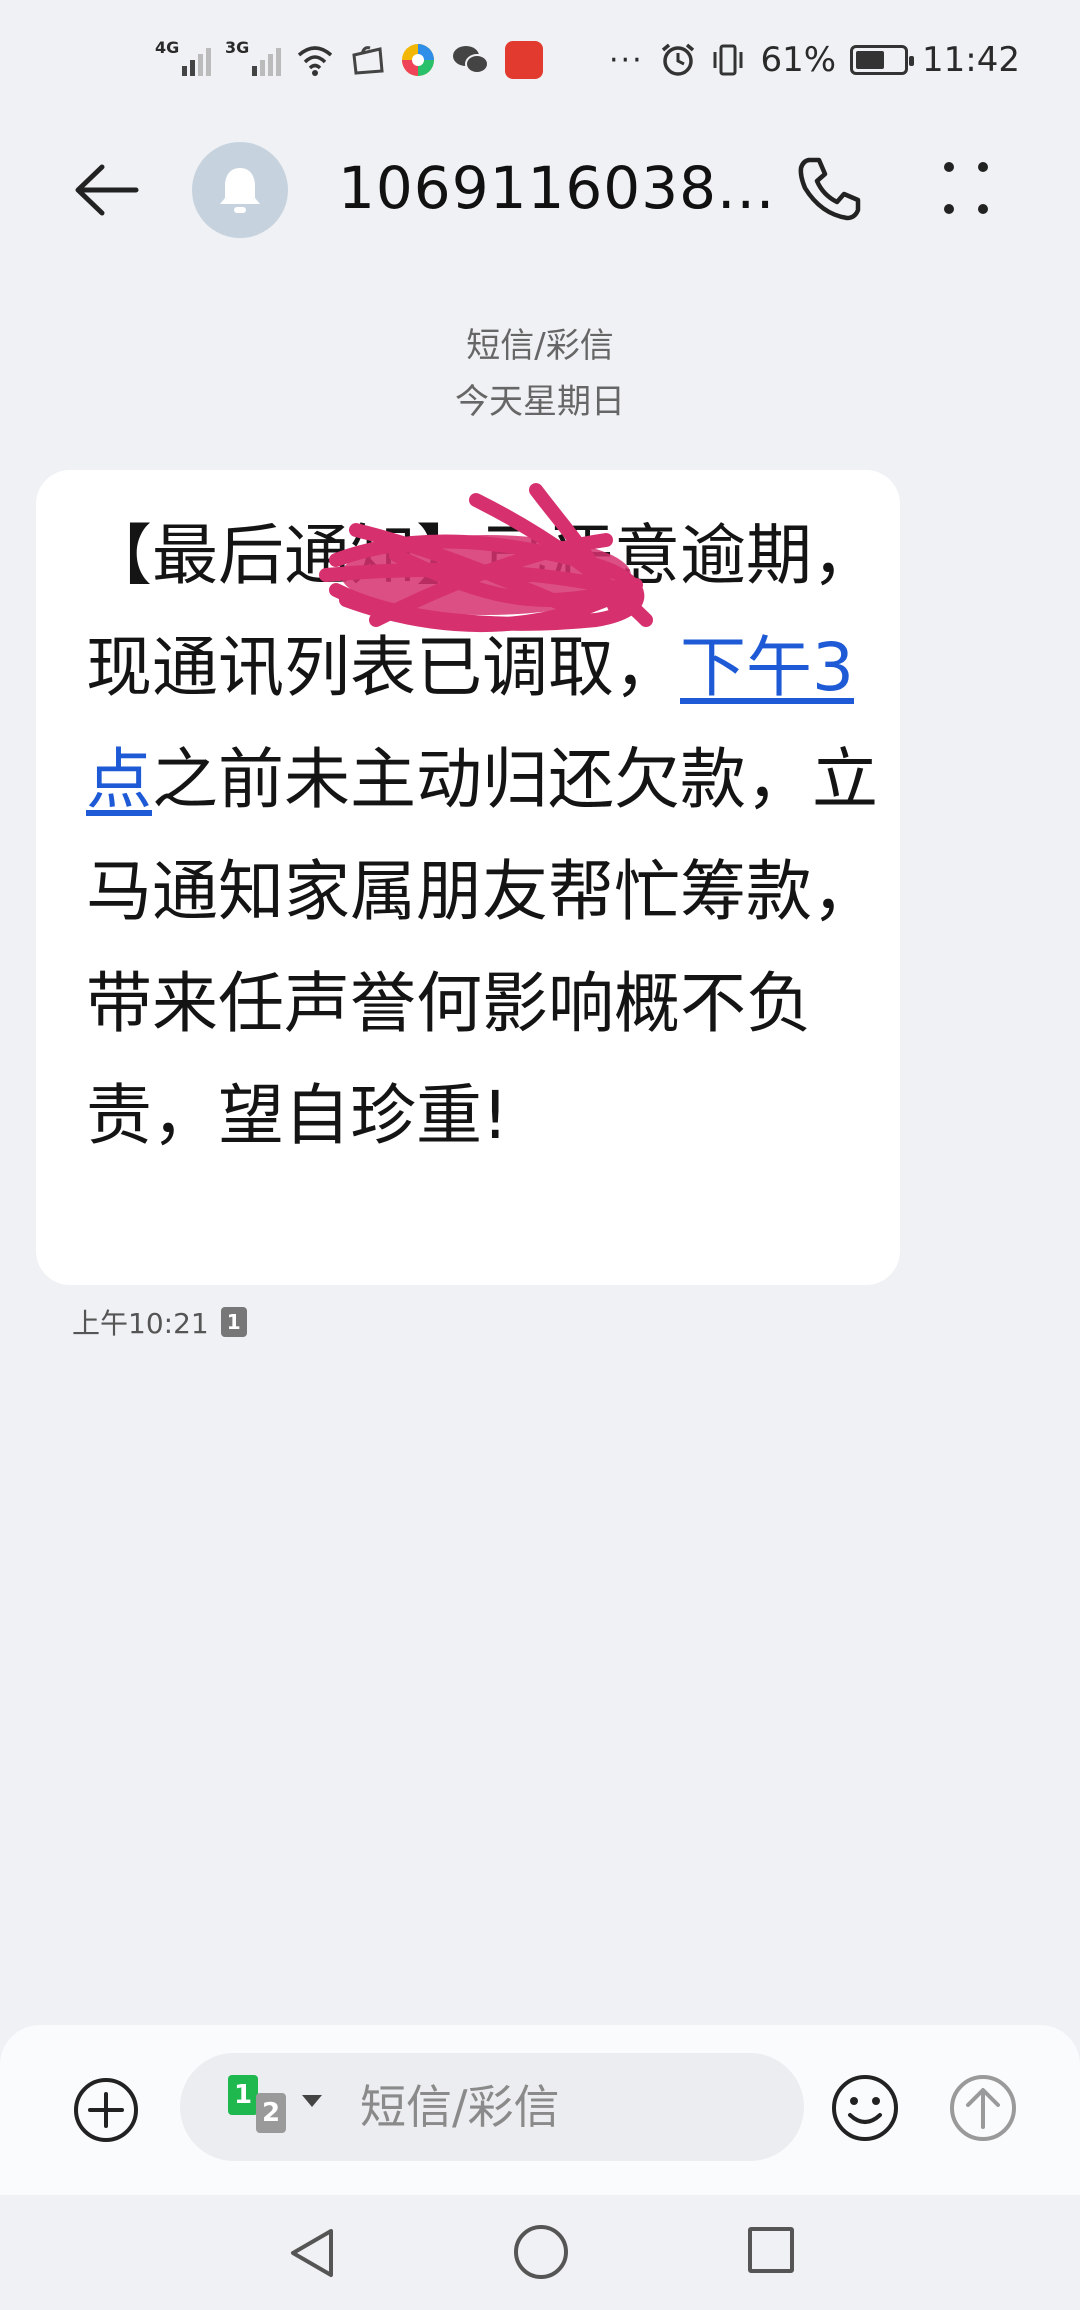  Describe the element at coordinates (840, 60) in the screenshot. I see `status-right-icons: 61% 11:42` at that location.